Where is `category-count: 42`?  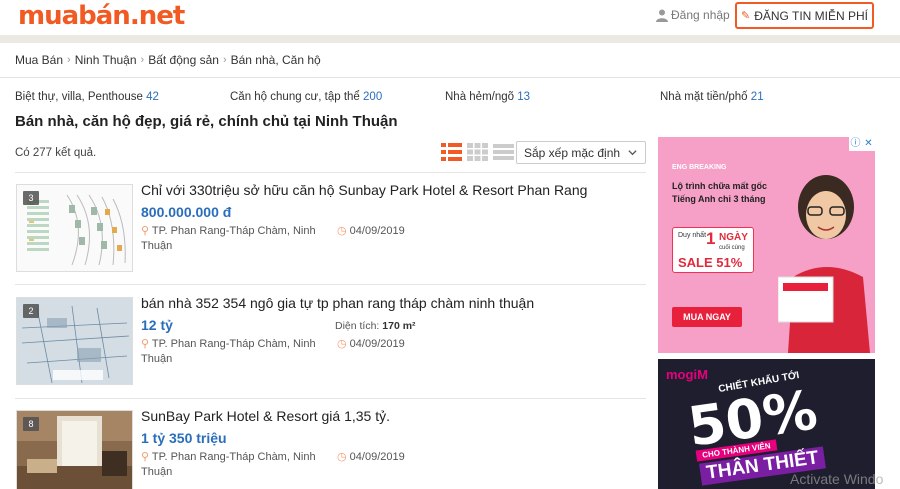
category-count: 42 is located at coordinates (152, 97).